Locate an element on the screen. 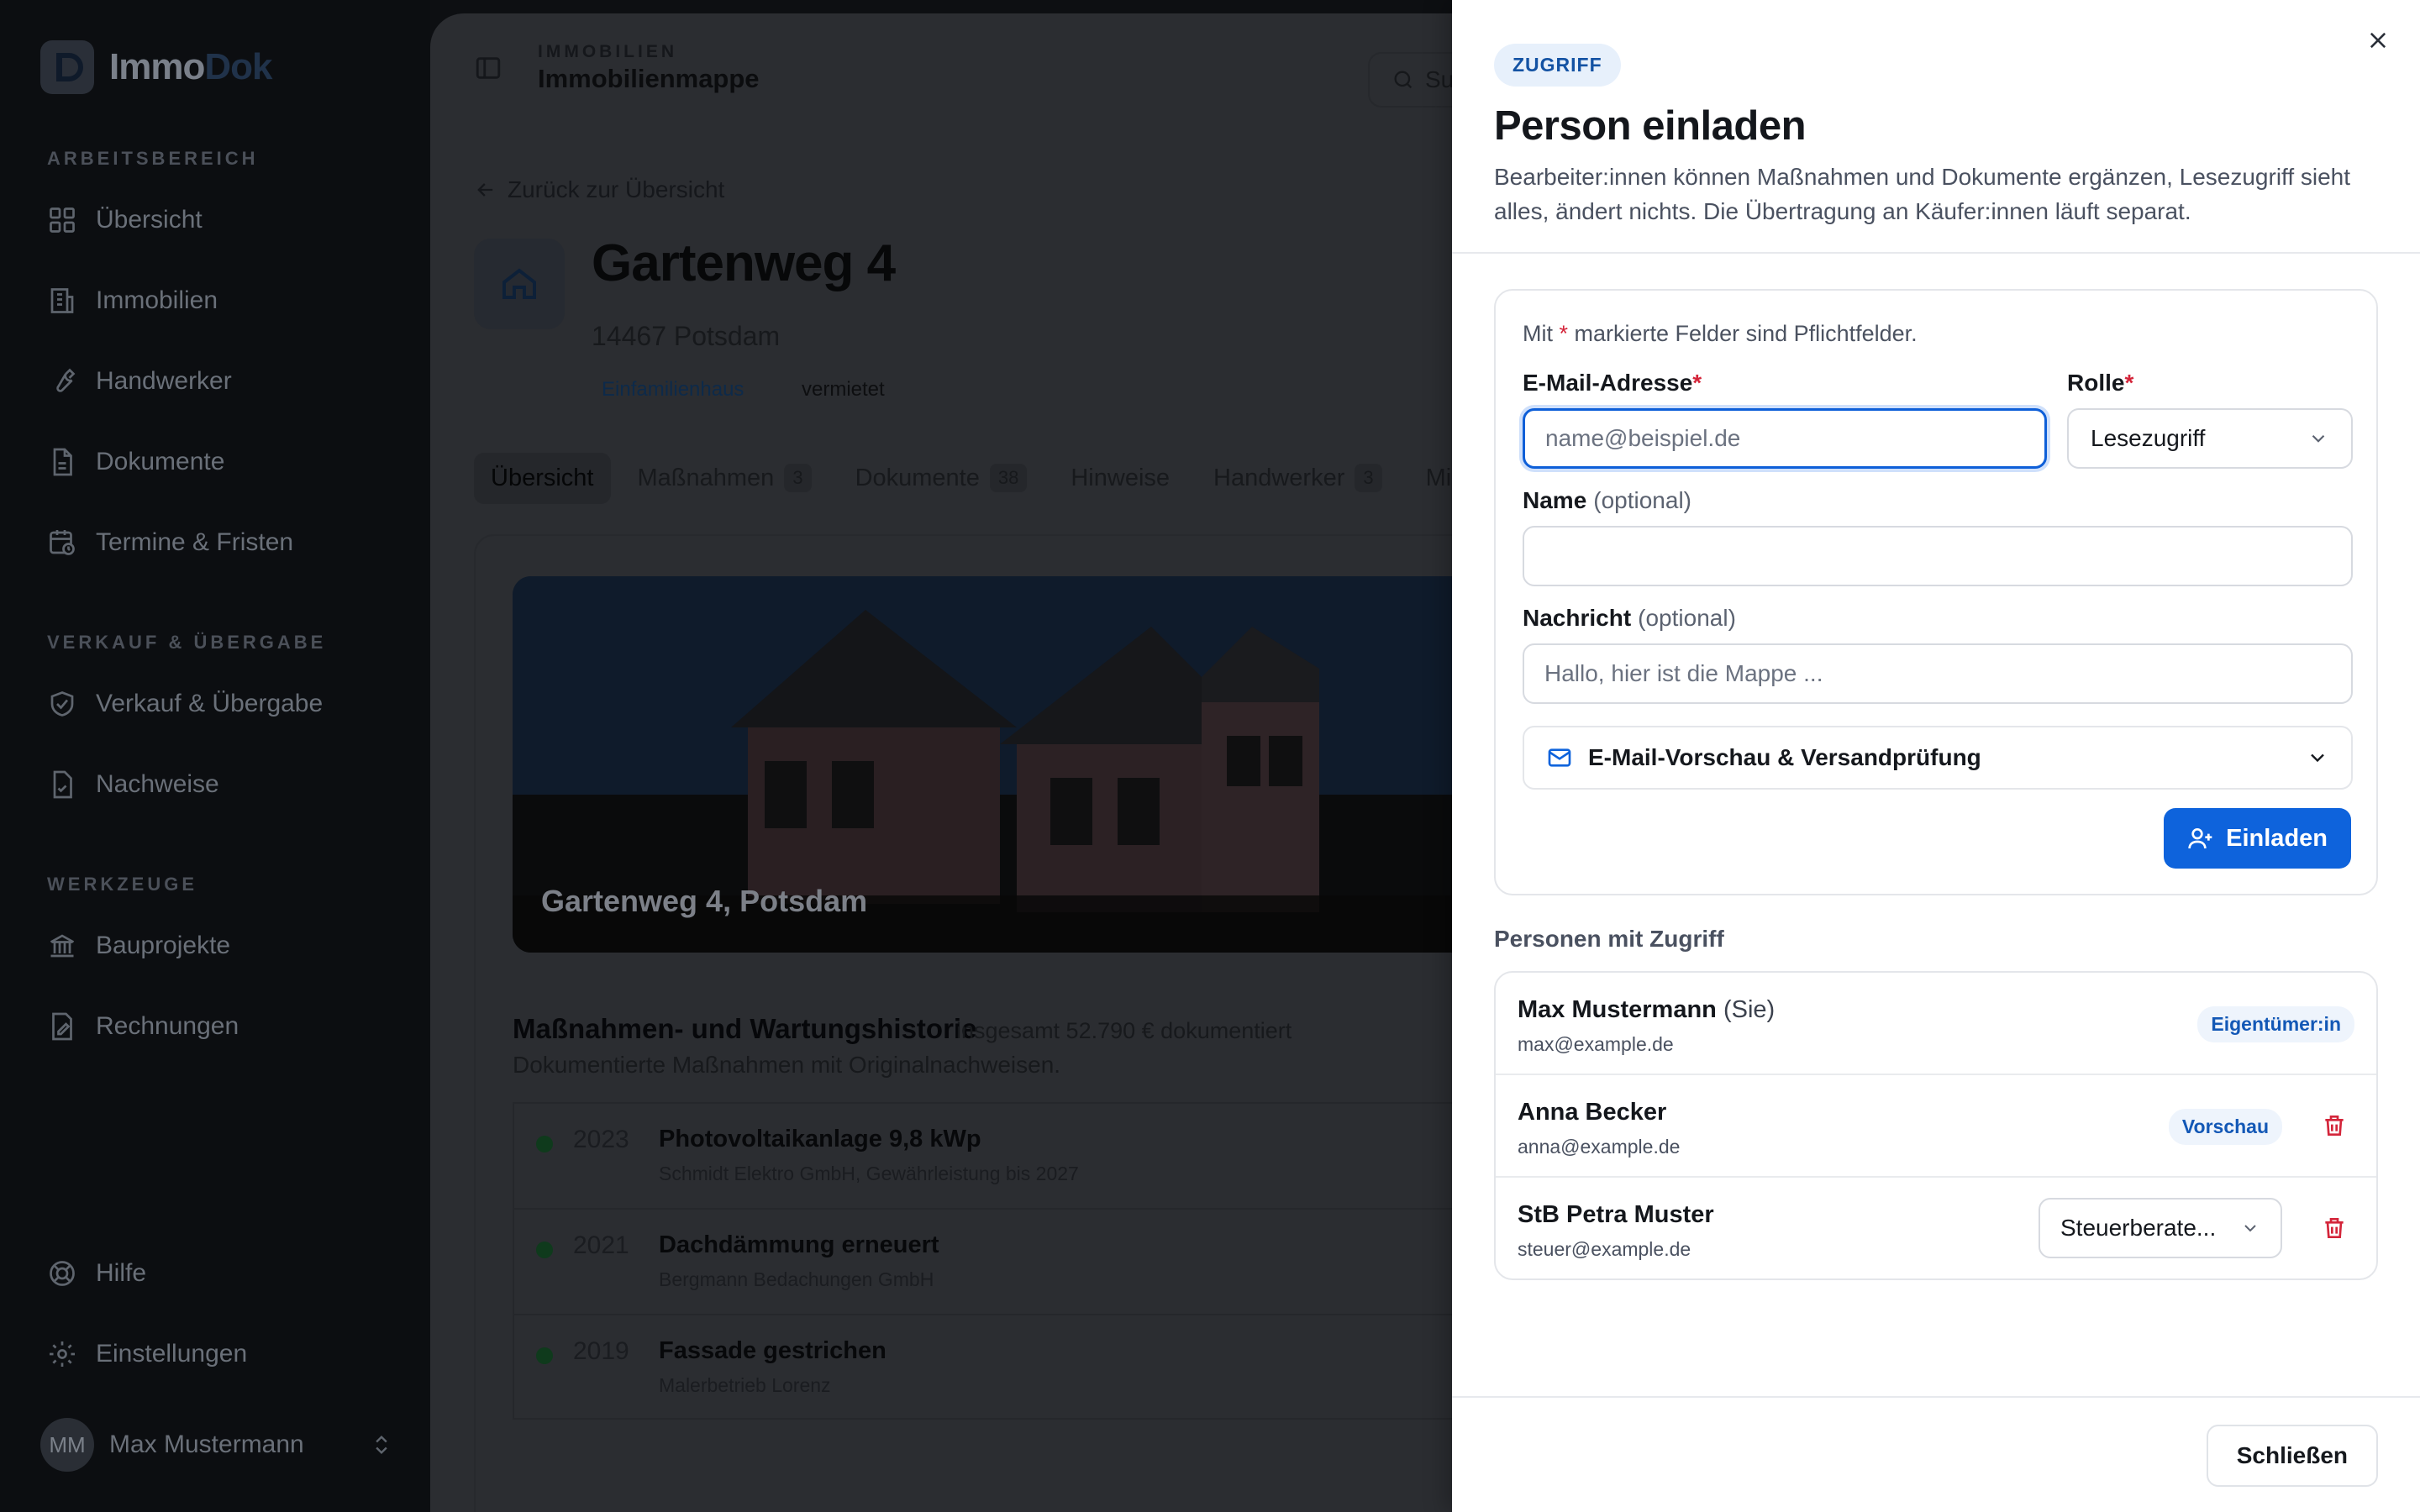 The width and height of the screenshot is (2420, 1512). role-select-value: Lesezugriff is located at coordinates (2148, 438).